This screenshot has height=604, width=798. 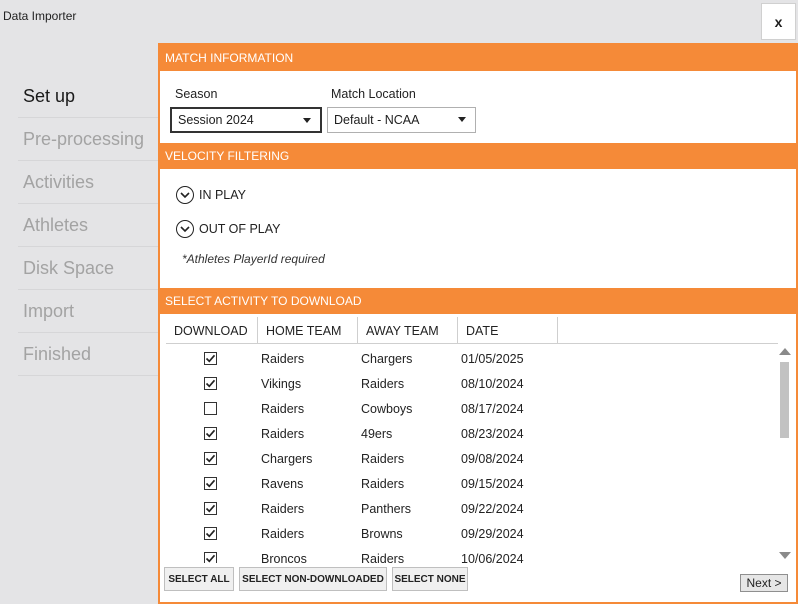 I want to click on date-cell: 09/08/2024, so click(x=492, y=458).